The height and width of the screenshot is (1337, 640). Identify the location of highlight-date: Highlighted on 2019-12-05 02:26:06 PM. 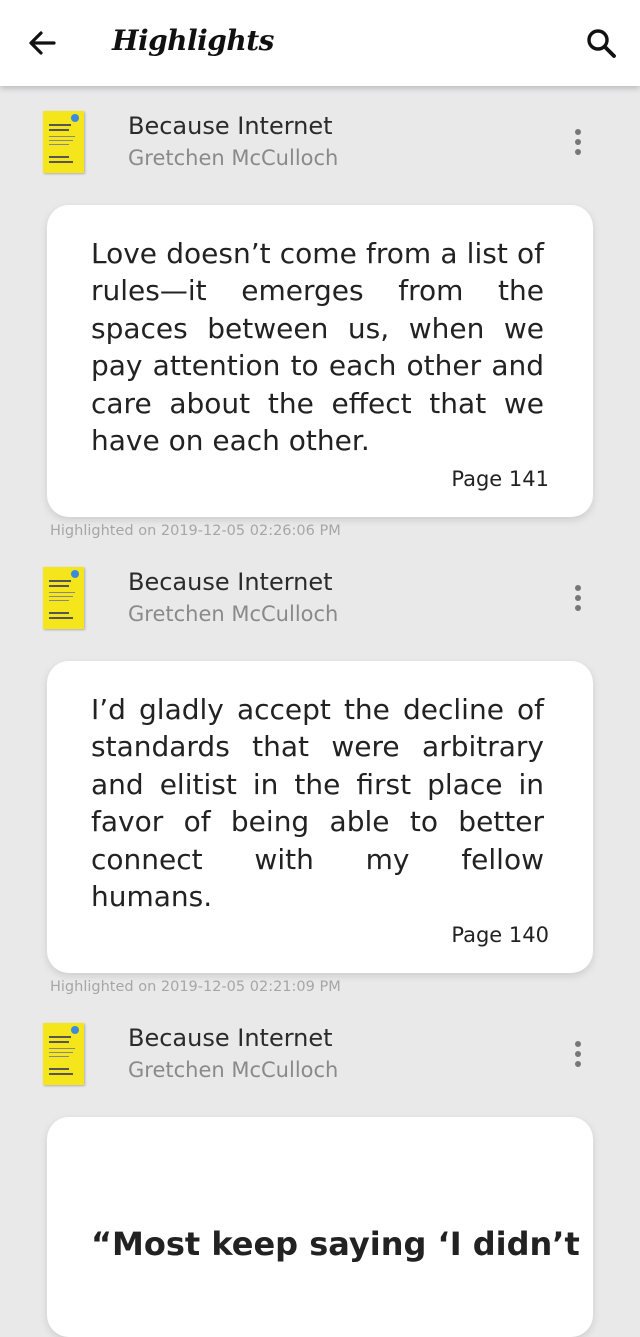
(195, 531).